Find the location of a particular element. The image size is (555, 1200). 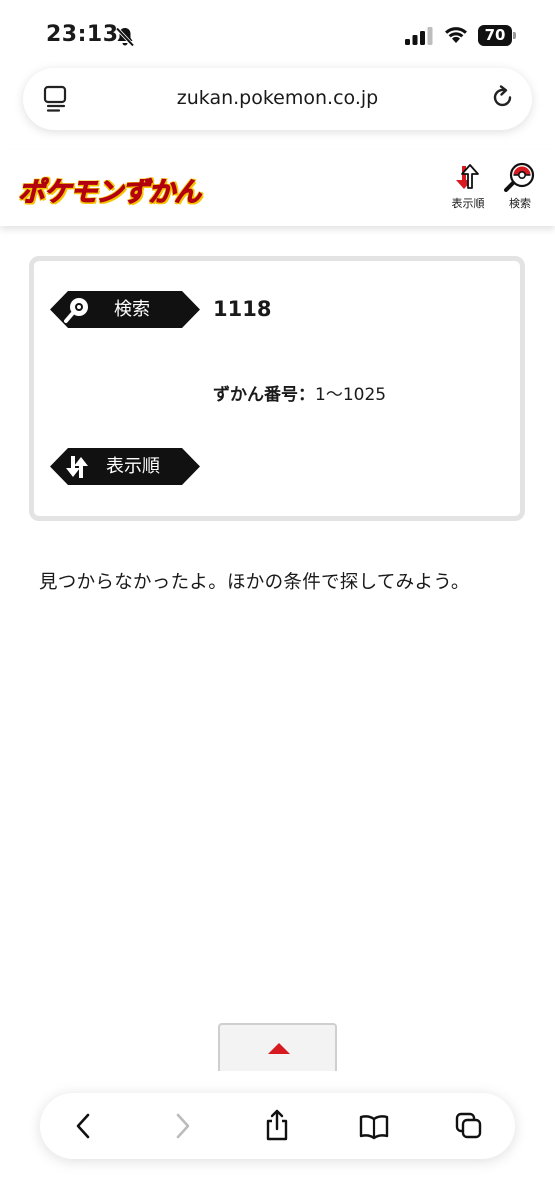

search-tag-label: 検索 is located at coordinates (132, 309).